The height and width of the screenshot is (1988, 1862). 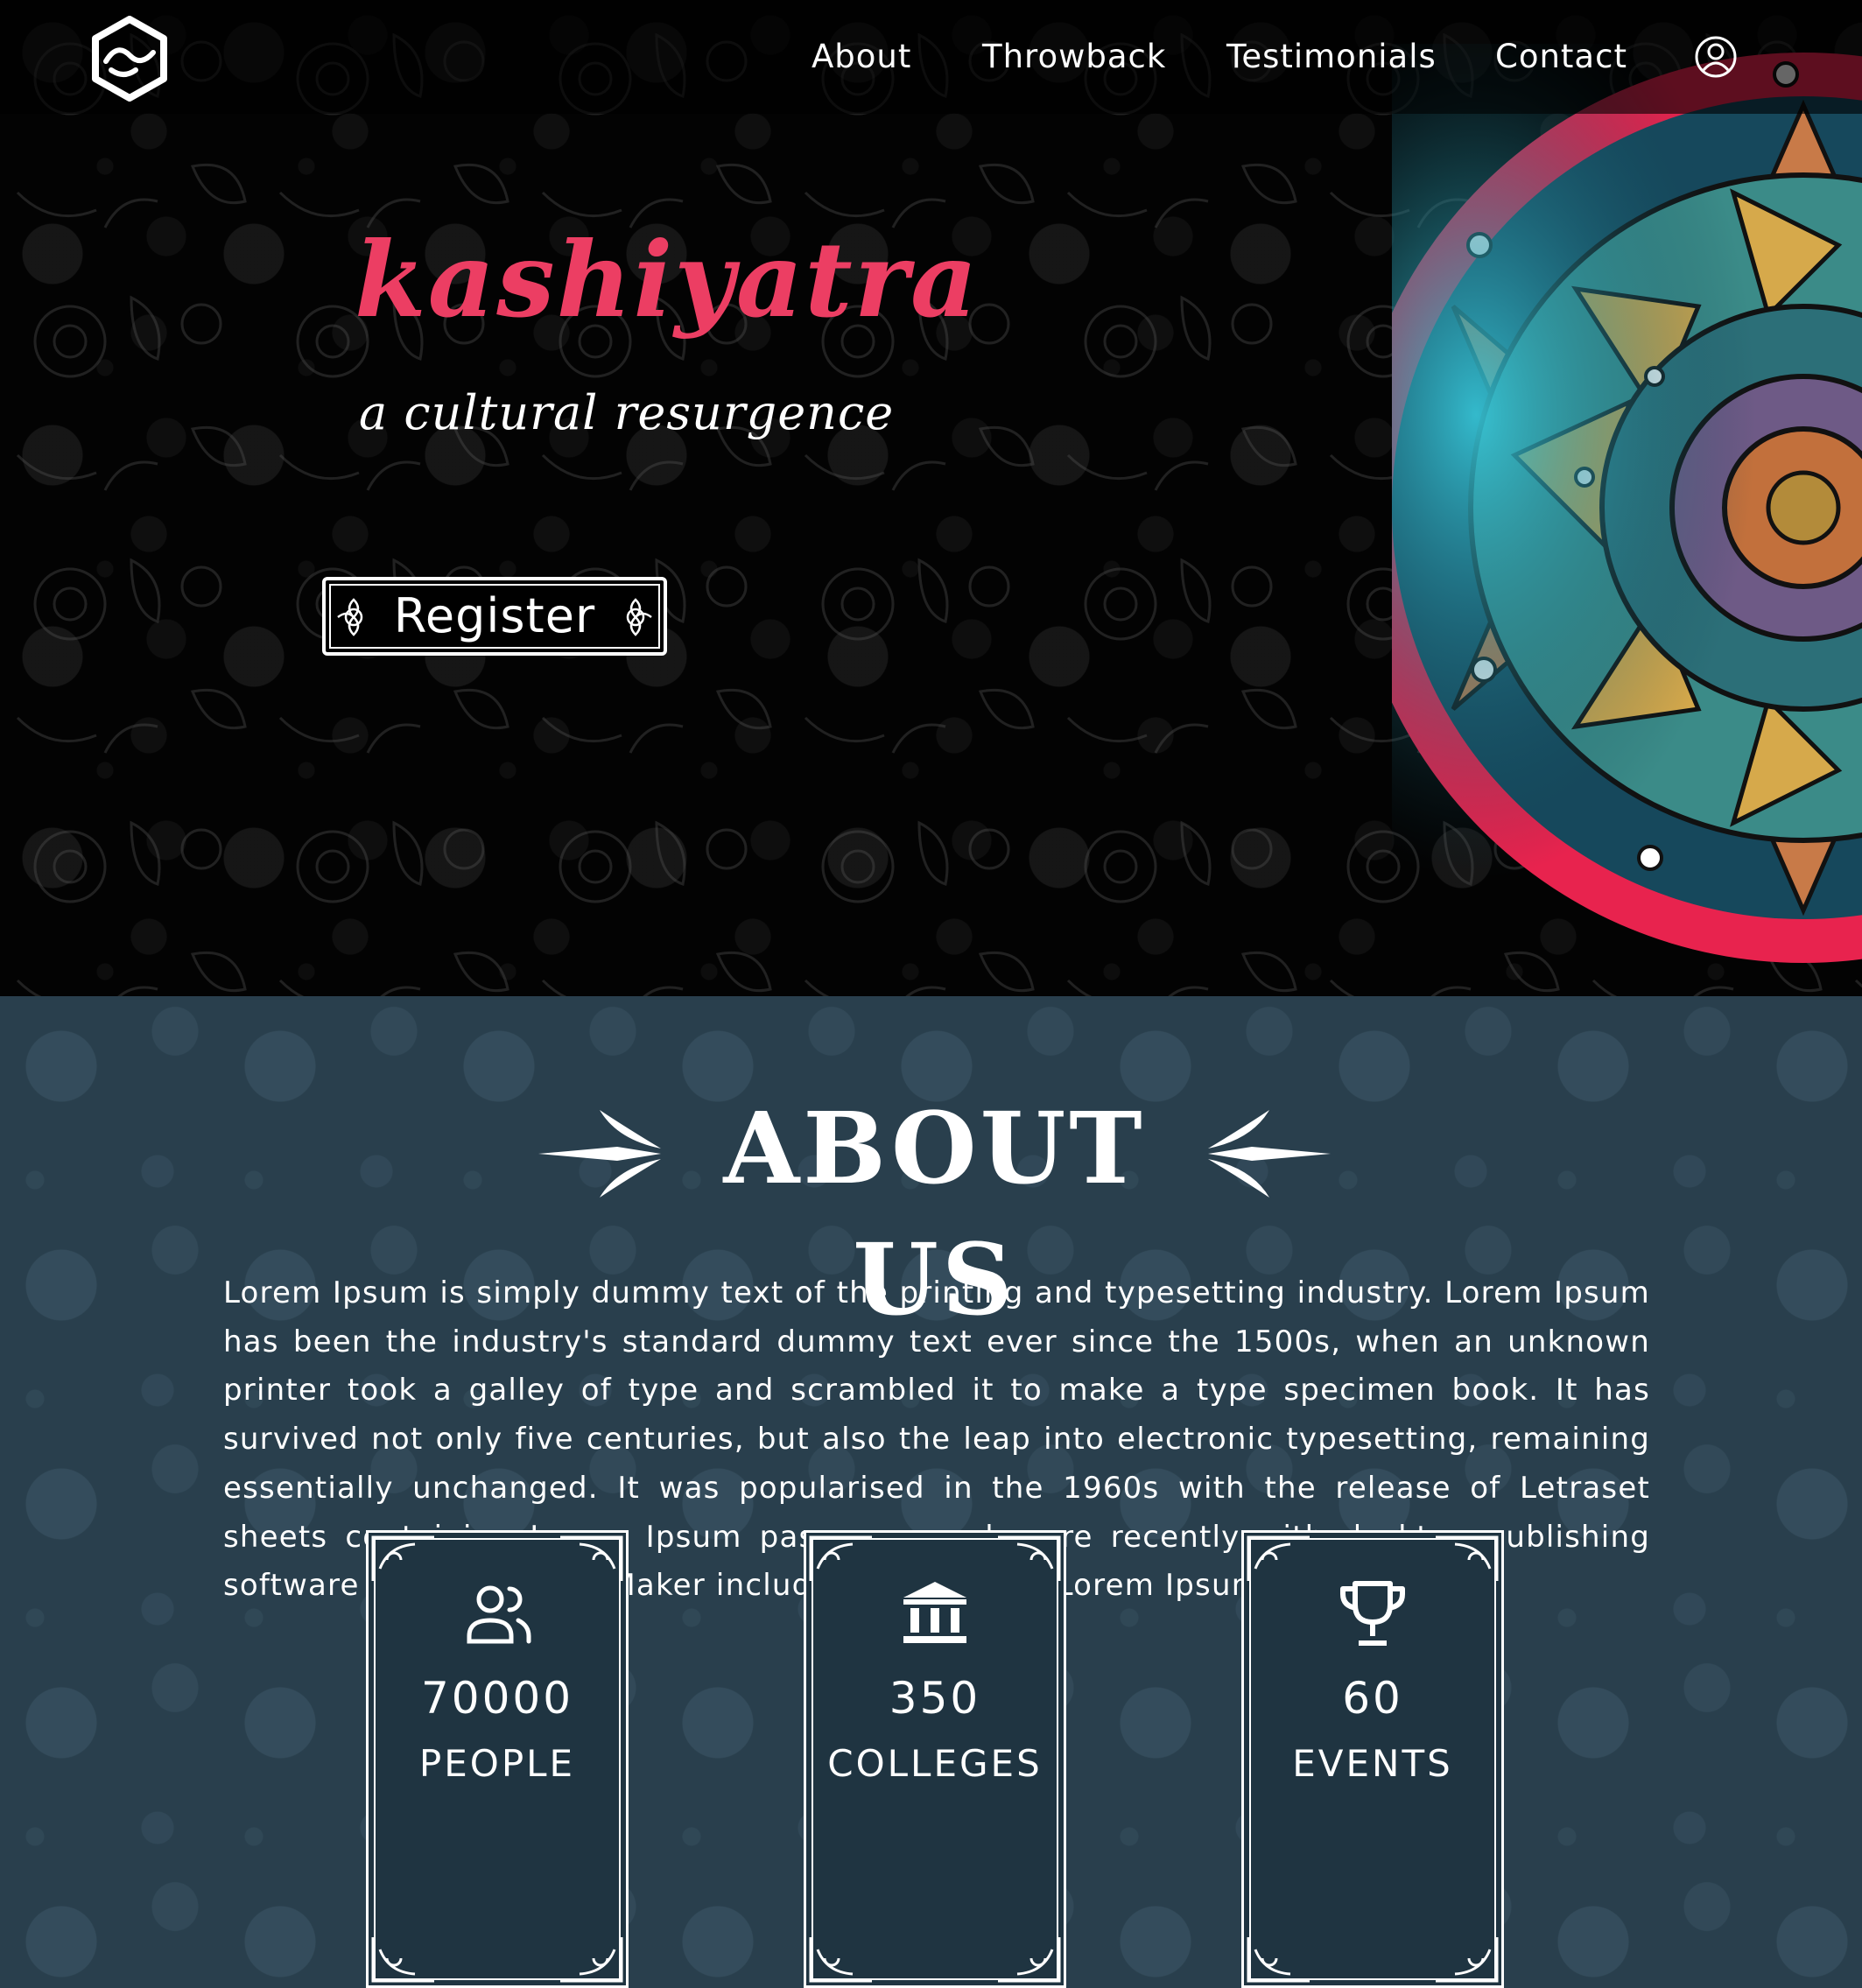 What do you see at coordinates (499, 1615) in the screenshot?
I see `people-icon` at bounding box center [499, 1615].